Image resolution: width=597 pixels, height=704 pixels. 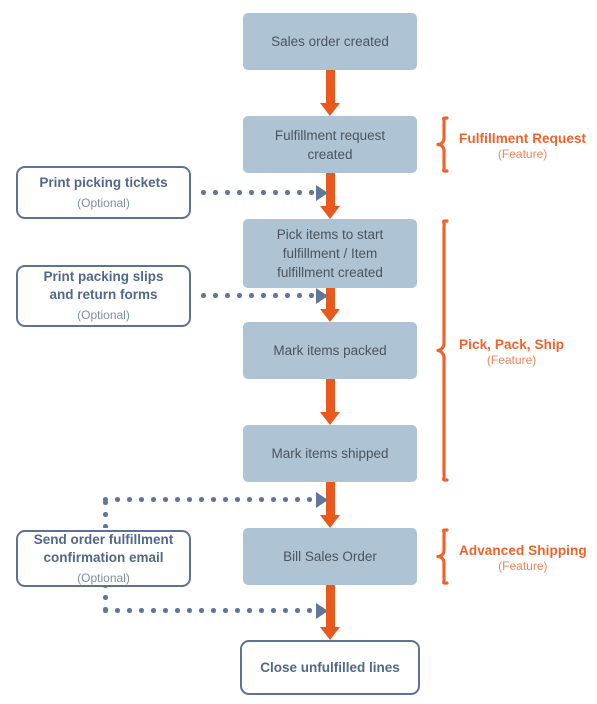 I want to click on group-label-fulfillment-request: Fulfillment Request (Feature), so click(x=522, y=146).